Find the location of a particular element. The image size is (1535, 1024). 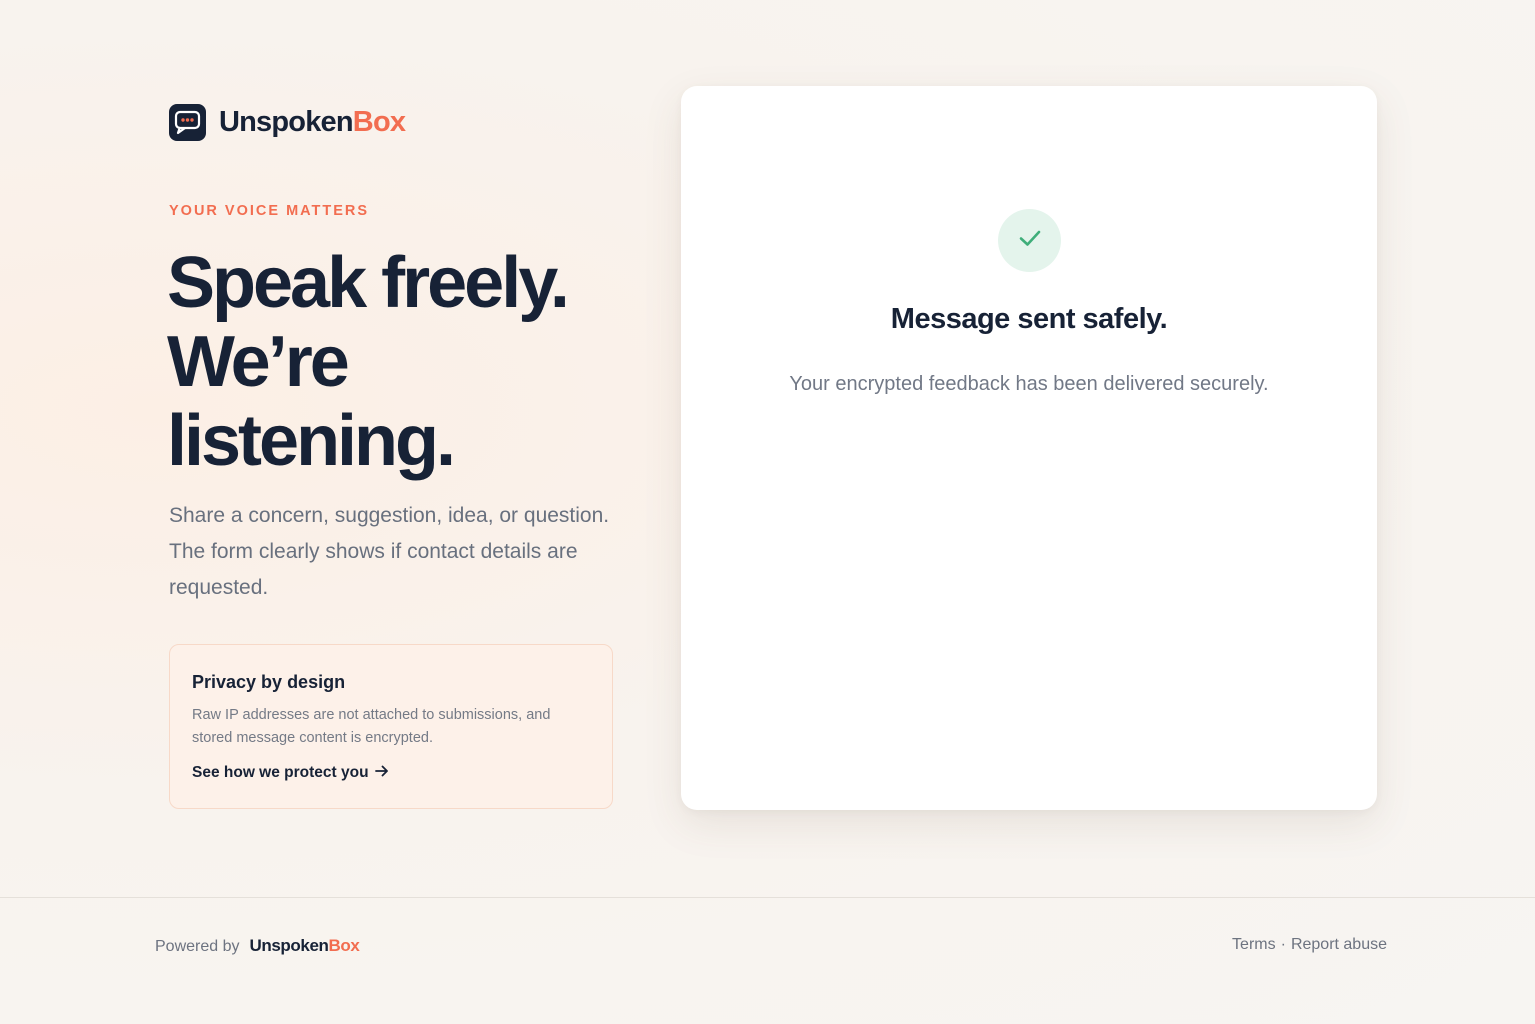

terms-link: Terms is located at coordinates (1254, 945).